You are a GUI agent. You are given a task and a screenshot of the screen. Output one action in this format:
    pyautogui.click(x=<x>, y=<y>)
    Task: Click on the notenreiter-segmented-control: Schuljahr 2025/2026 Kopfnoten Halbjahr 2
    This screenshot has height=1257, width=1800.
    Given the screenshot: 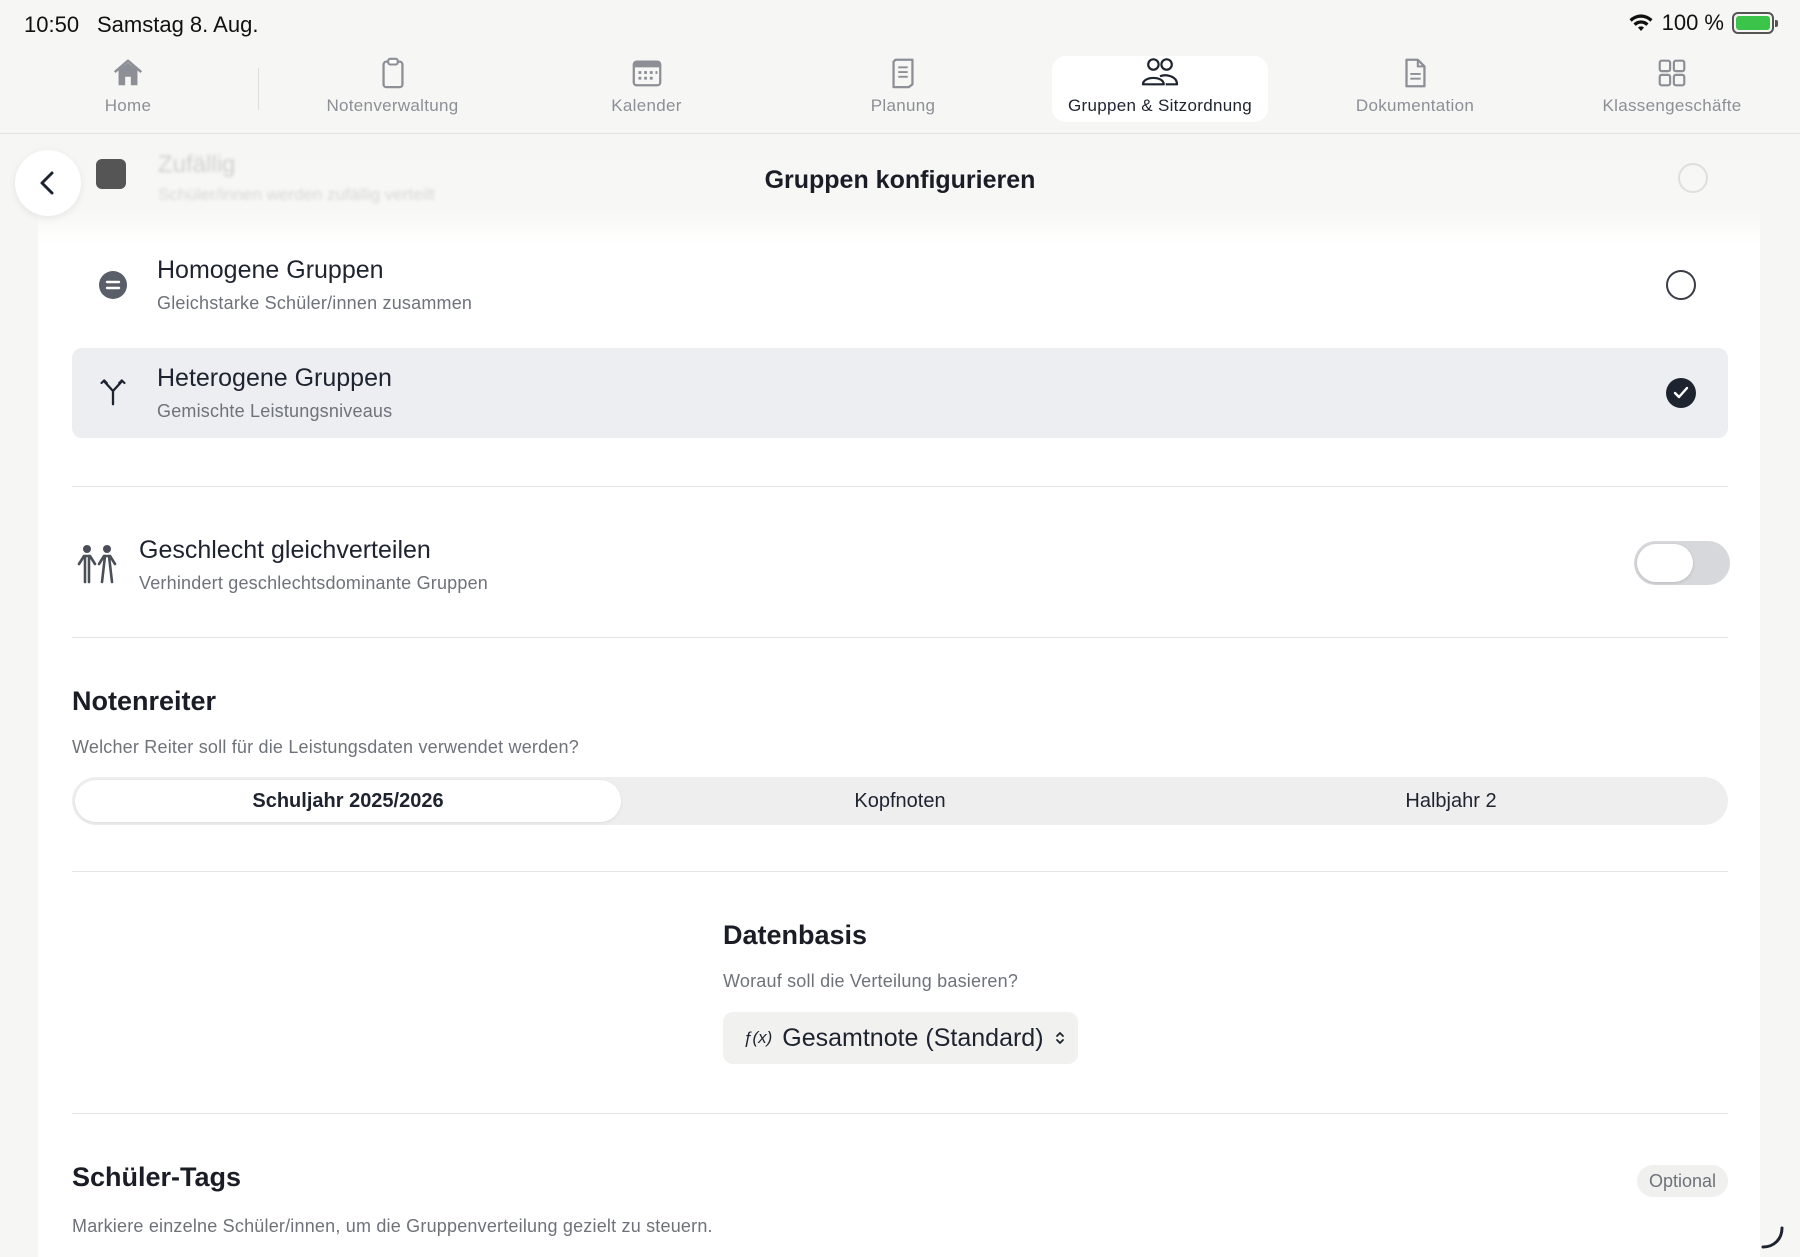 What is the action you would take?
    pyautogui.click(x=900, y=801)
    